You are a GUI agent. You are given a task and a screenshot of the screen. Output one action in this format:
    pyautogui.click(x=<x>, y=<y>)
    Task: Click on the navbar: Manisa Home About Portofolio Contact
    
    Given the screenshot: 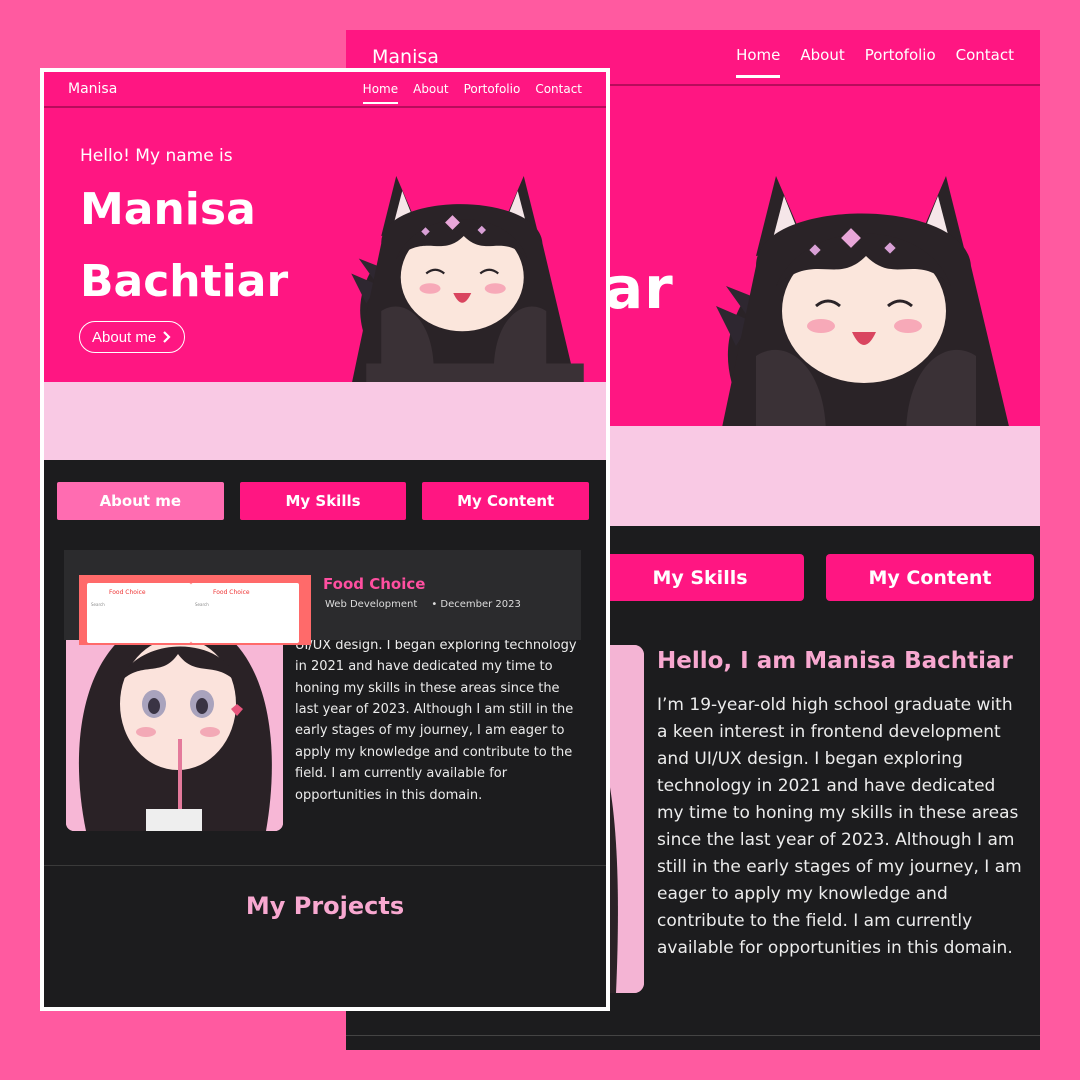 What is the action you would take?
    pyautogui.click(x=325, y=90)
    